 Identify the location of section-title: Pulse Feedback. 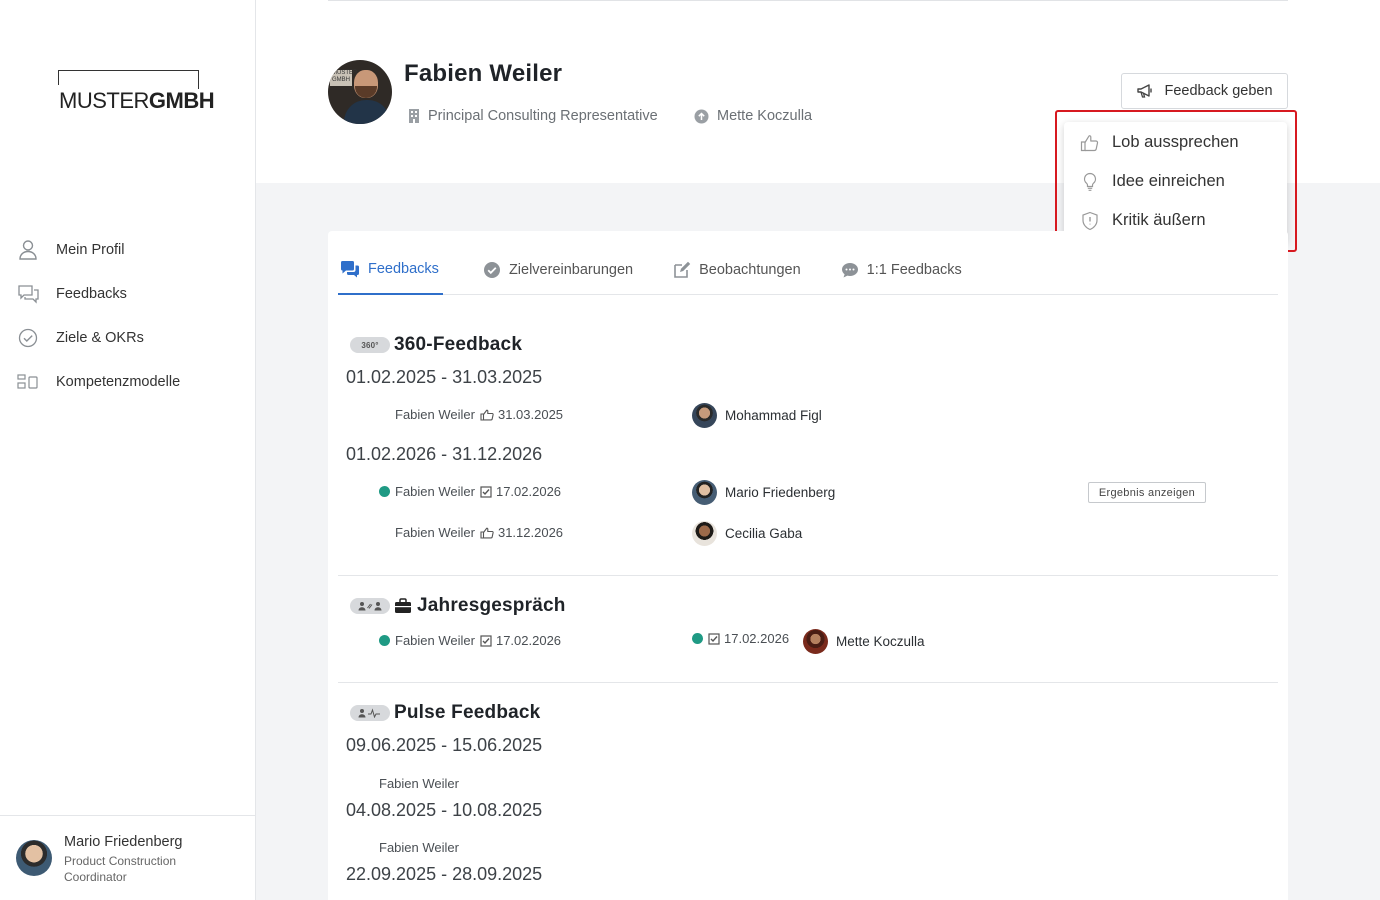
(445, 713).